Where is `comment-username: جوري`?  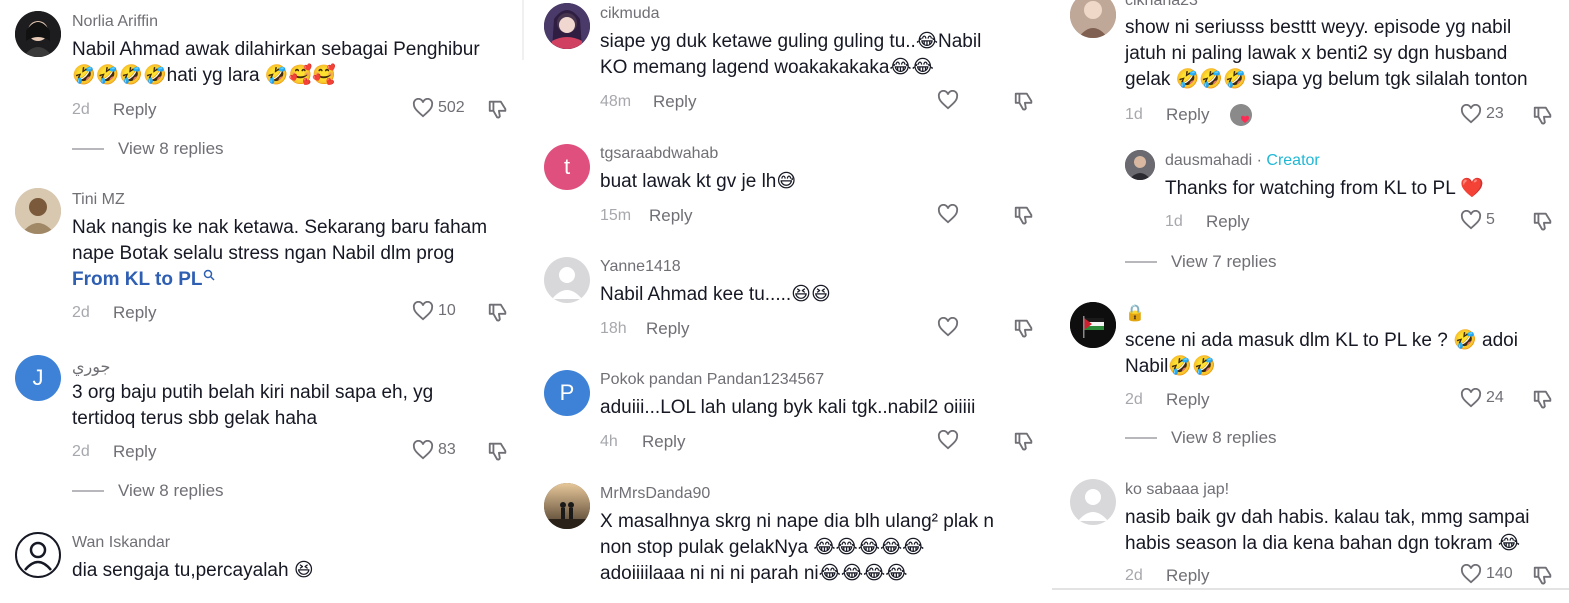 comment-username: جوري is located at coordinates (91, 367).